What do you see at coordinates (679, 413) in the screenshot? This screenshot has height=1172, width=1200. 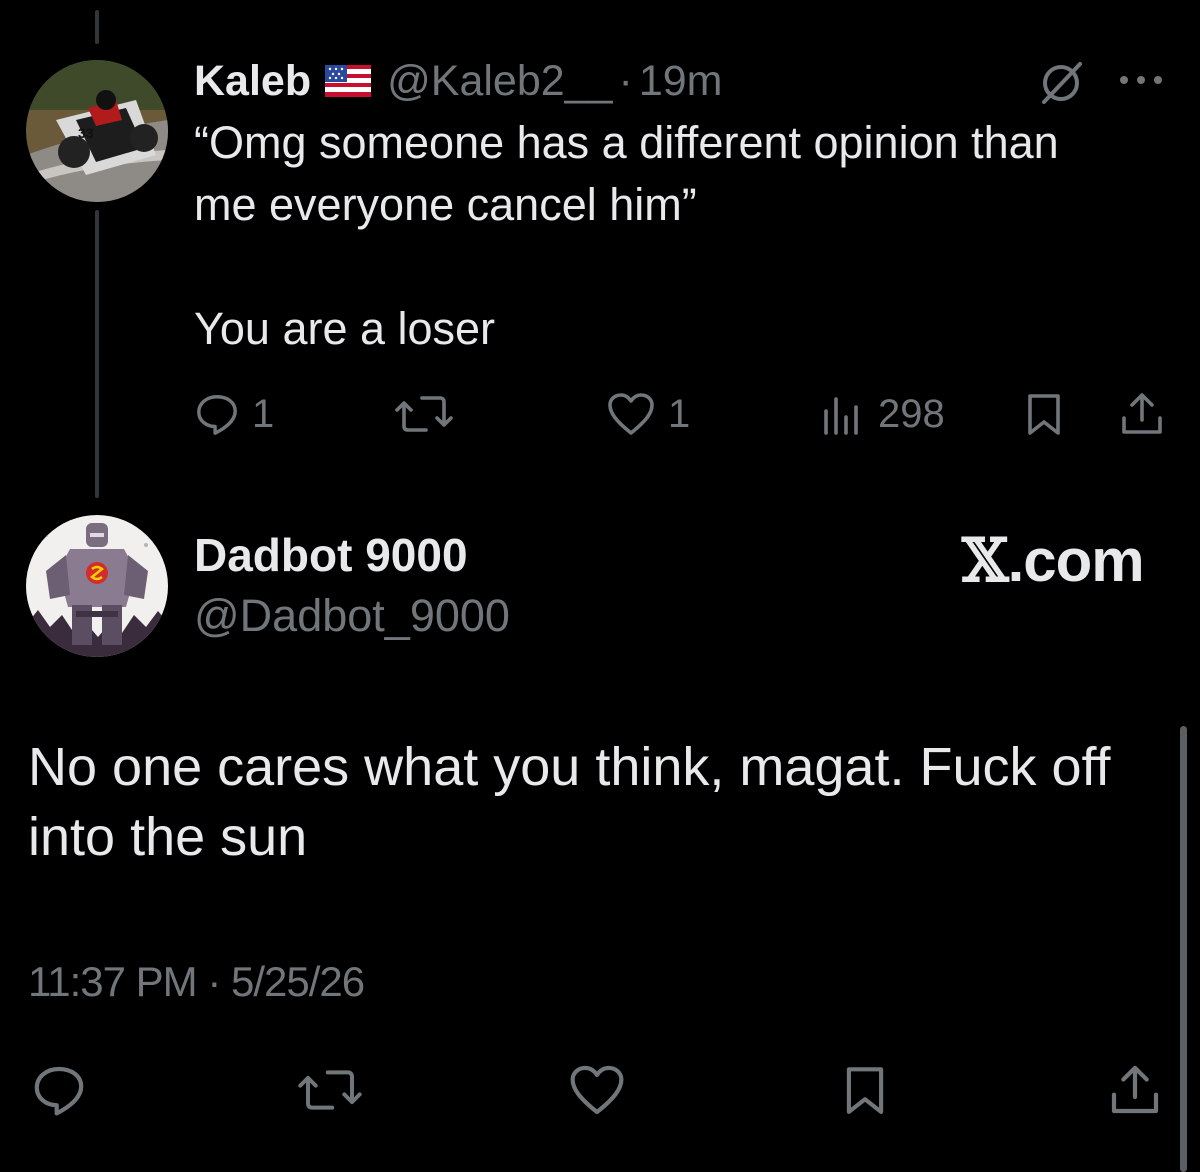 I see `like-count: 1` at bounding box center [679, 413].